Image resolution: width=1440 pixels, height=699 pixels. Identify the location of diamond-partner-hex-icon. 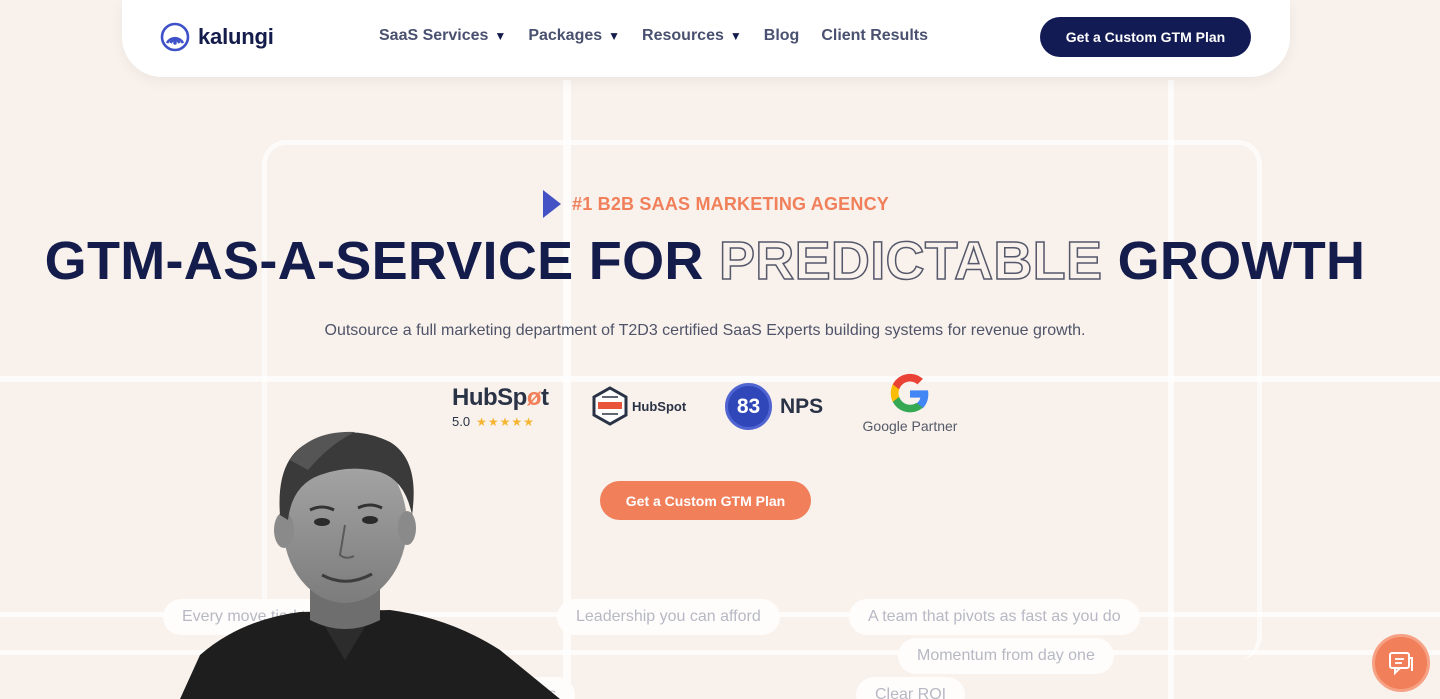
(610, 406).